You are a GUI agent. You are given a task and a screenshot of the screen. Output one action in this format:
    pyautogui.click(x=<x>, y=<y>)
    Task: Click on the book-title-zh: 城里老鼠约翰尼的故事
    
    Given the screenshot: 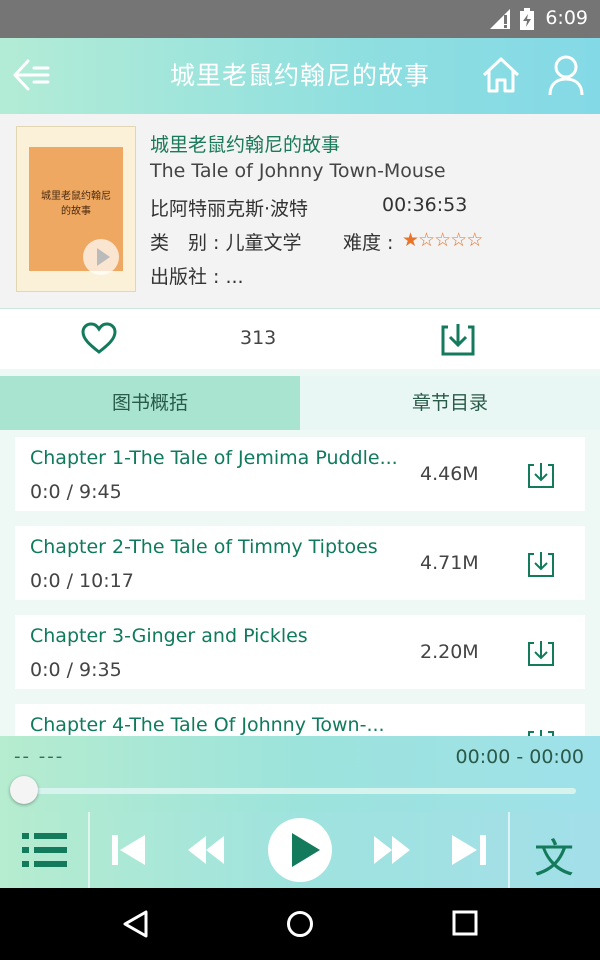 What is the action you would take?
    pyautogui.click(x=245, y=145)
    